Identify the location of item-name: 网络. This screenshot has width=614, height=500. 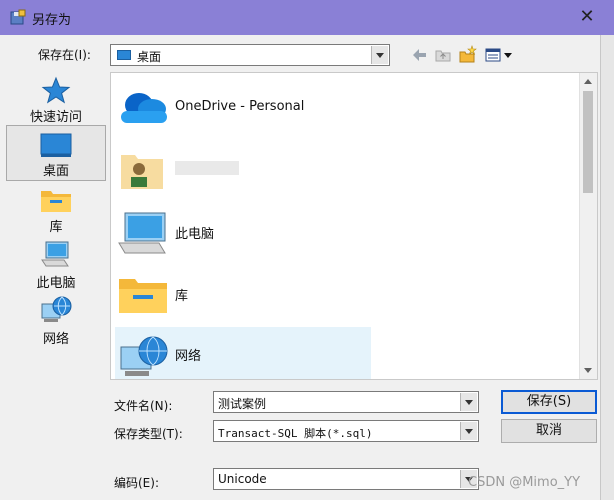
(188, 356).